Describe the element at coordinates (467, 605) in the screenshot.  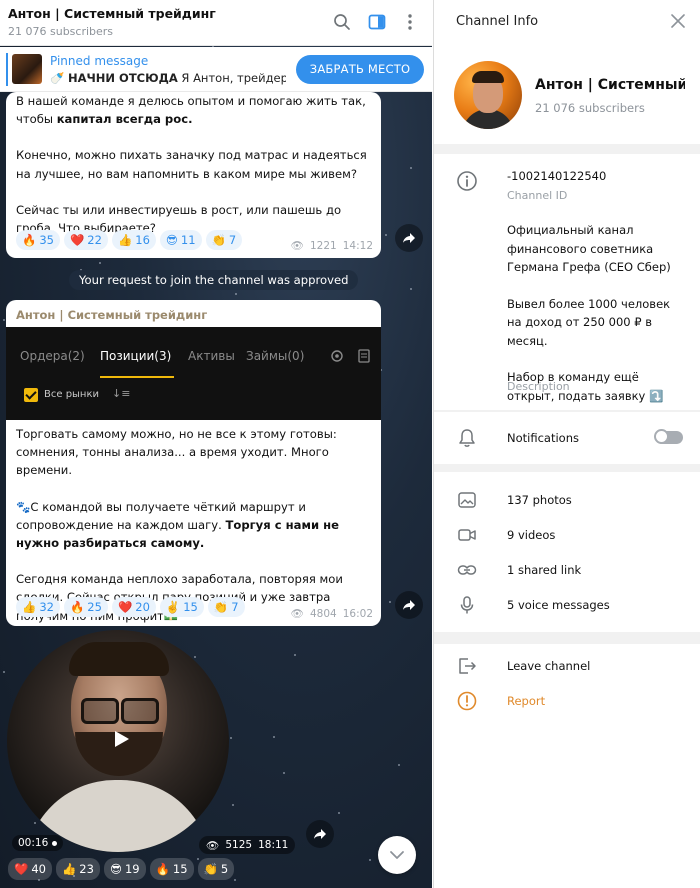
I see `microphone-icon` at that location.